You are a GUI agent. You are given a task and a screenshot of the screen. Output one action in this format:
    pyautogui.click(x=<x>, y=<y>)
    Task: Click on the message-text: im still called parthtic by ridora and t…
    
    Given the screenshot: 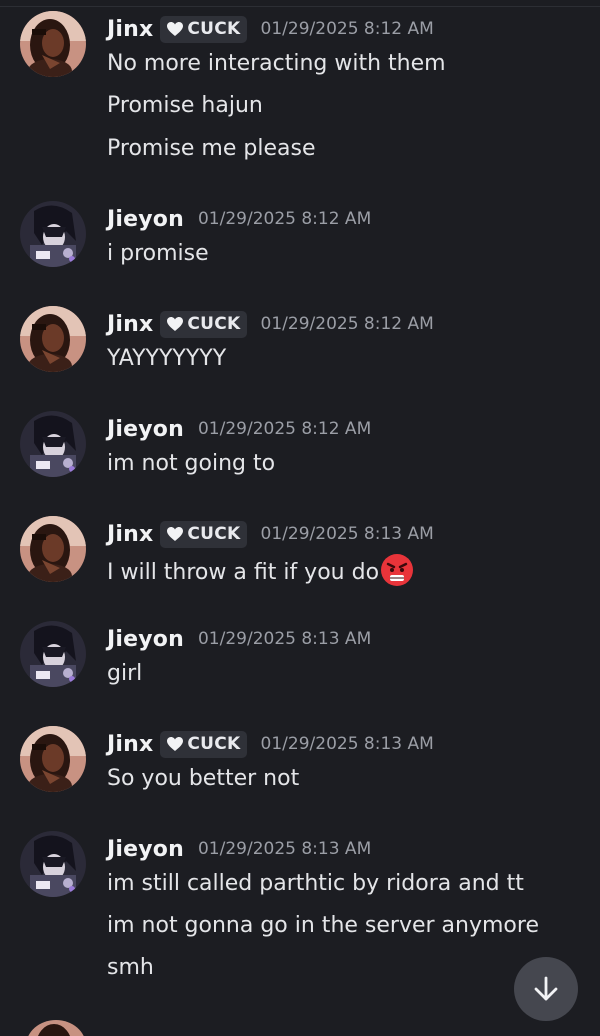 What is the action you would take?
    pyautogui.click(x=315, y=883)
    